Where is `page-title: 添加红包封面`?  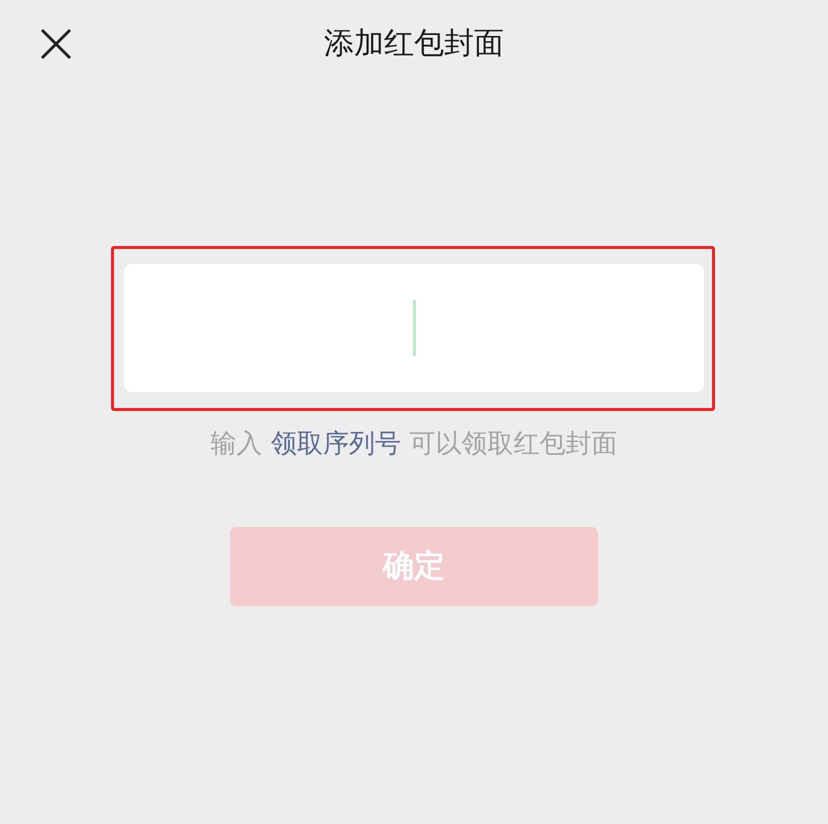
page-title: 添加红包封面 is located at coordinates (414, 44).